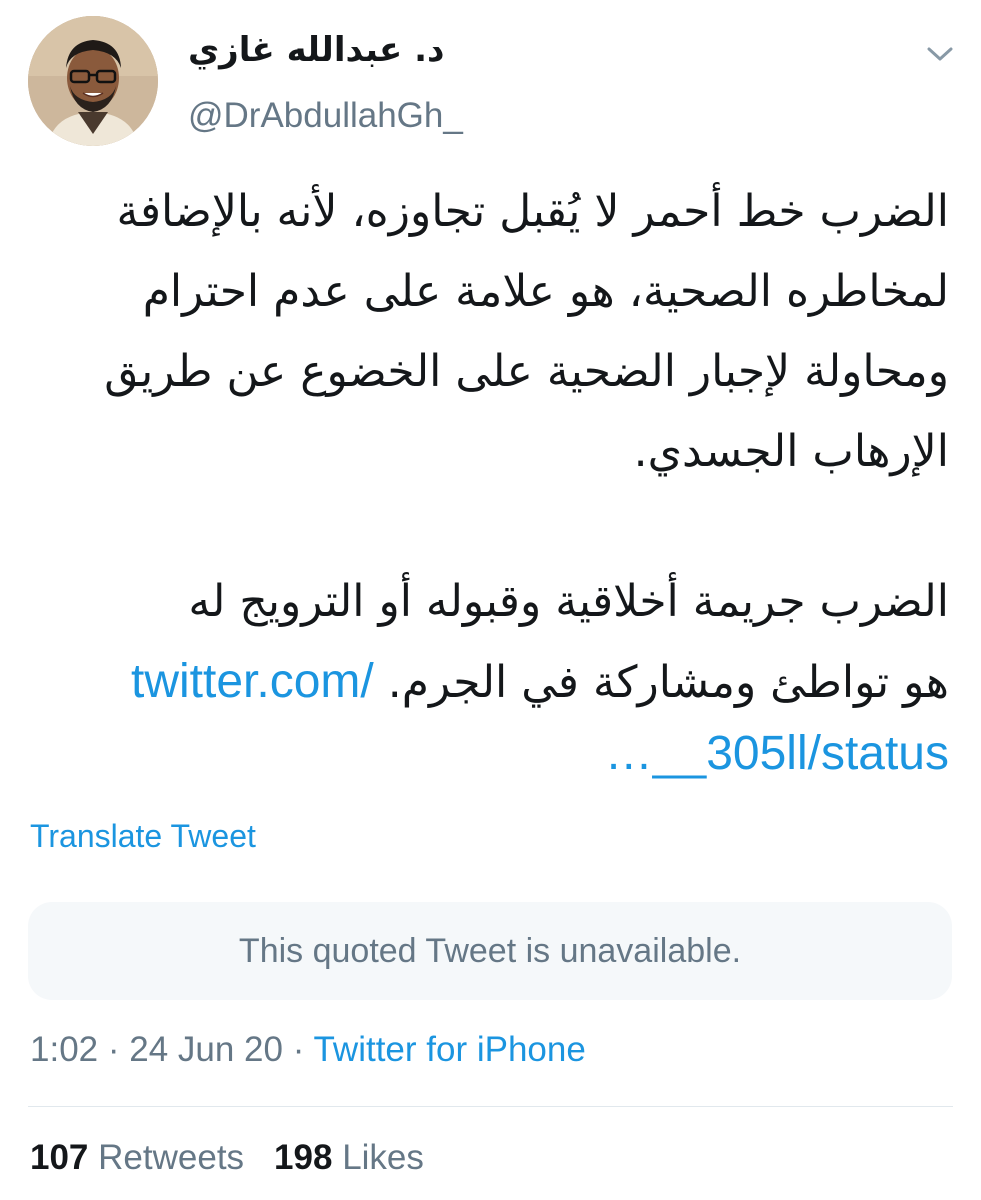  Describe the element at coordinates (303, 1157) in the screenshot. I see `likes-count: 198` at that location.